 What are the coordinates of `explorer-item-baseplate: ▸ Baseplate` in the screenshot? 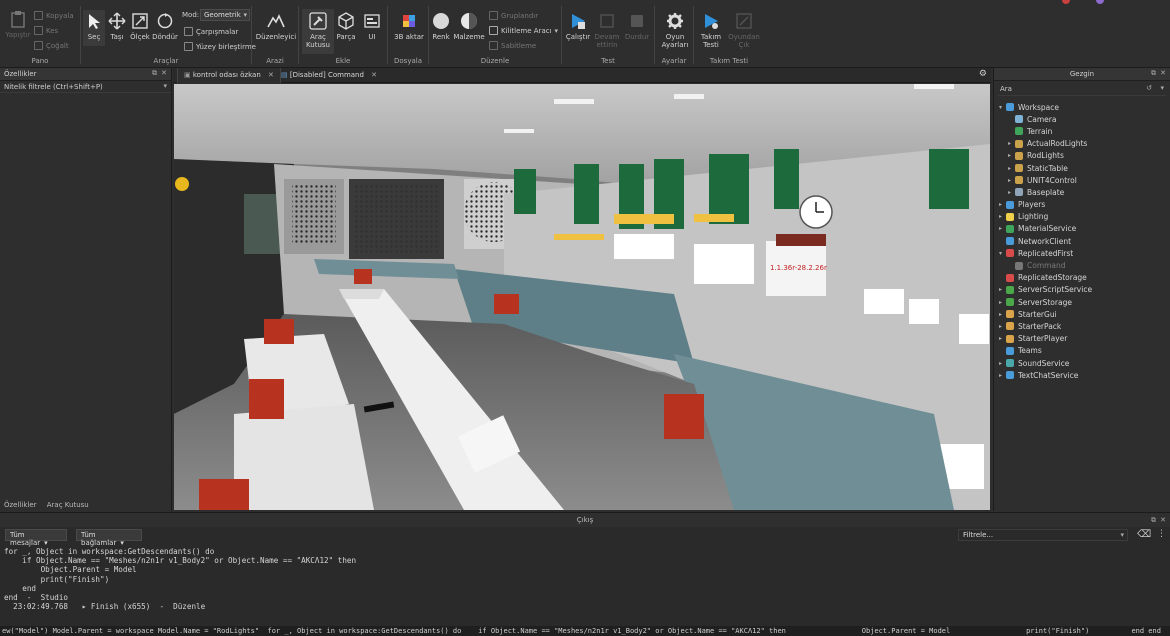 It's located at (1082, 192).